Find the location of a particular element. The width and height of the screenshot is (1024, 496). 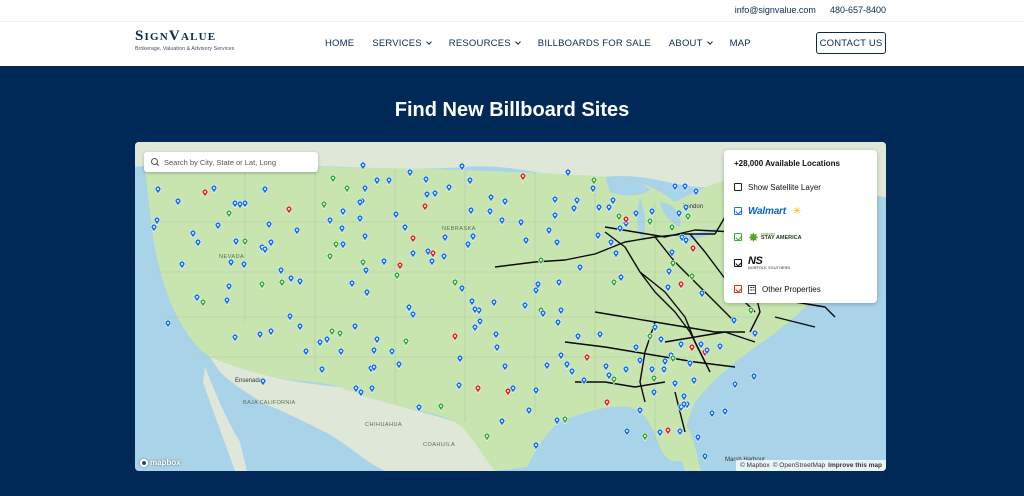

layer-norfolk-southern: NS NORFOLK SOUTHERN is located at coordinates (800, 262).